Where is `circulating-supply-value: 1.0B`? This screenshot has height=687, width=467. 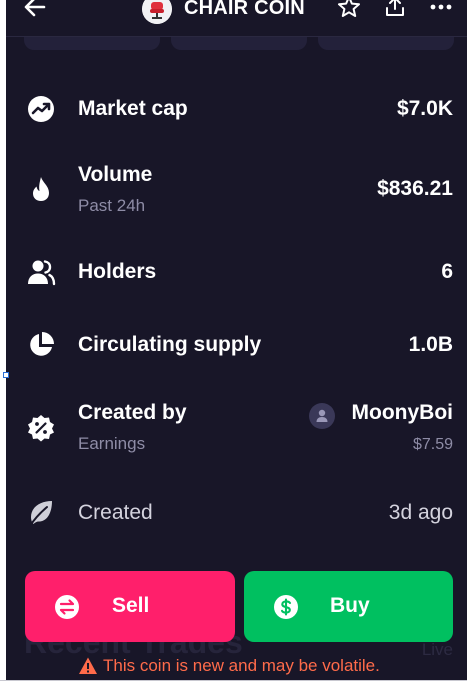 circulating-supply-value: 1.0B is located at coordinates (430, 344).